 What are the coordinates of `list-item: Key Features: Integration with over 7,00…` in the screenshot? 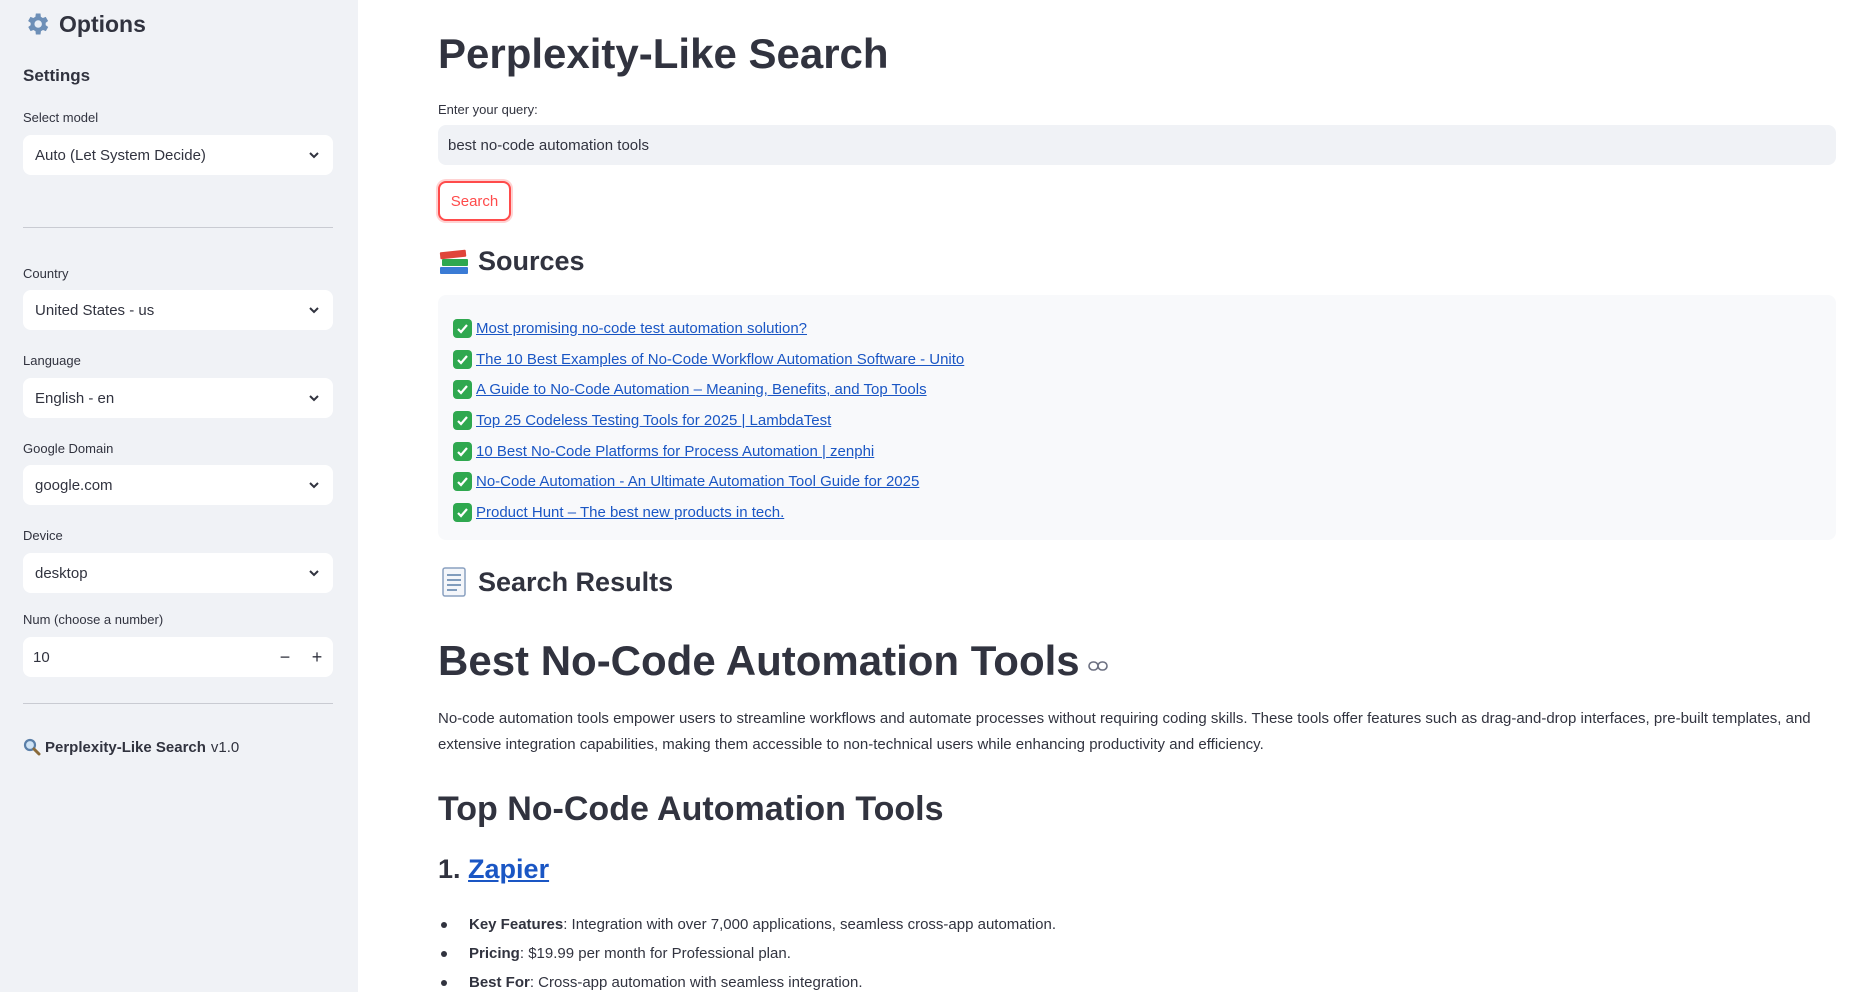 It's located at (747, 924).